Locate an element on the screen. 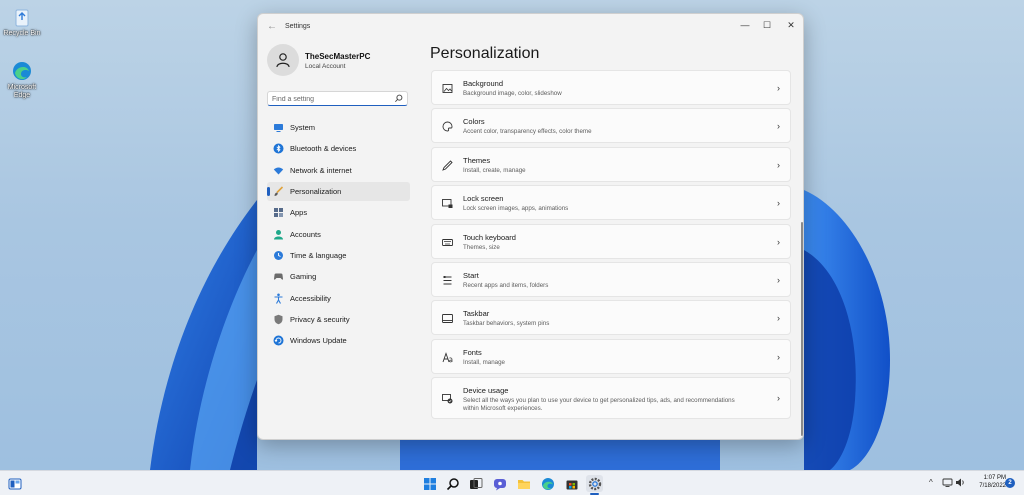  tray-overflow-chevron: ^ is located at coordinates (931, 482).